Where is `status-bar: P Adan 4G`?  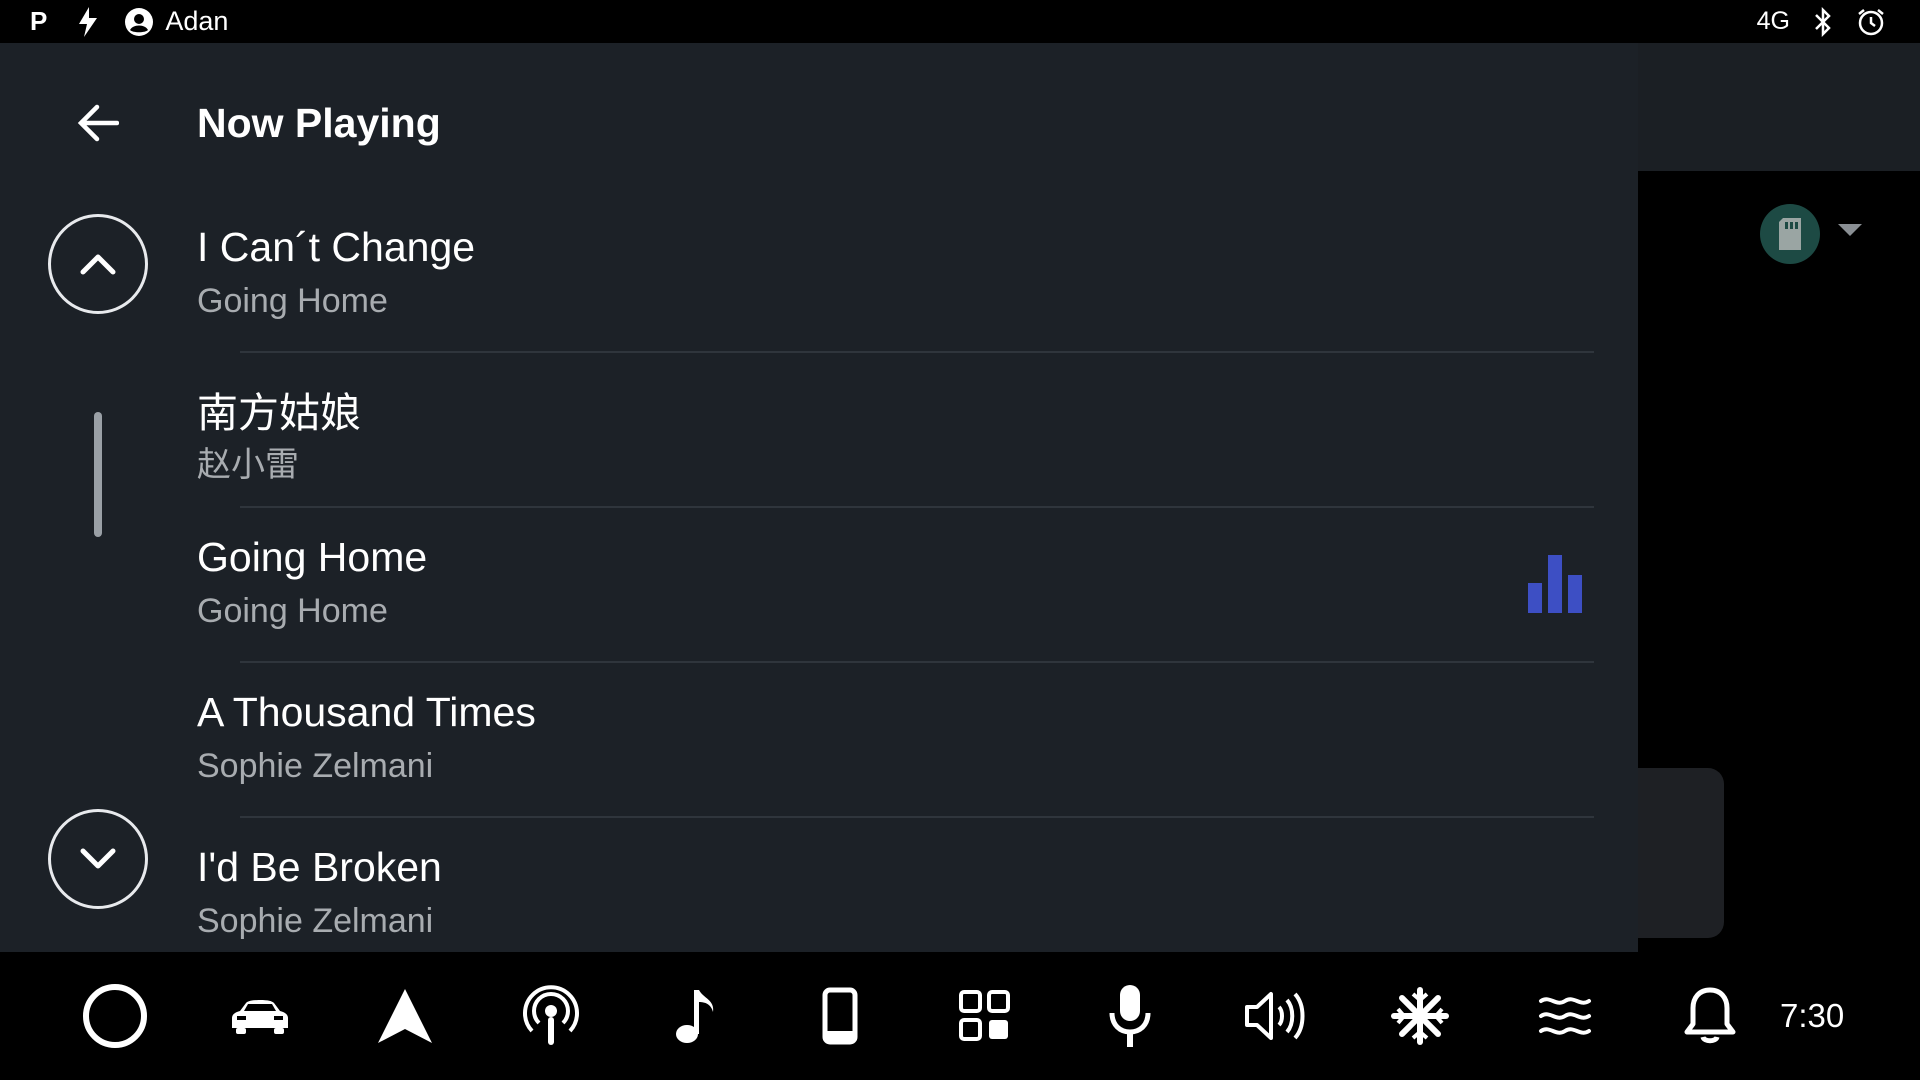 status-bar: P Adan 4G is located at coordinates (960, 21).